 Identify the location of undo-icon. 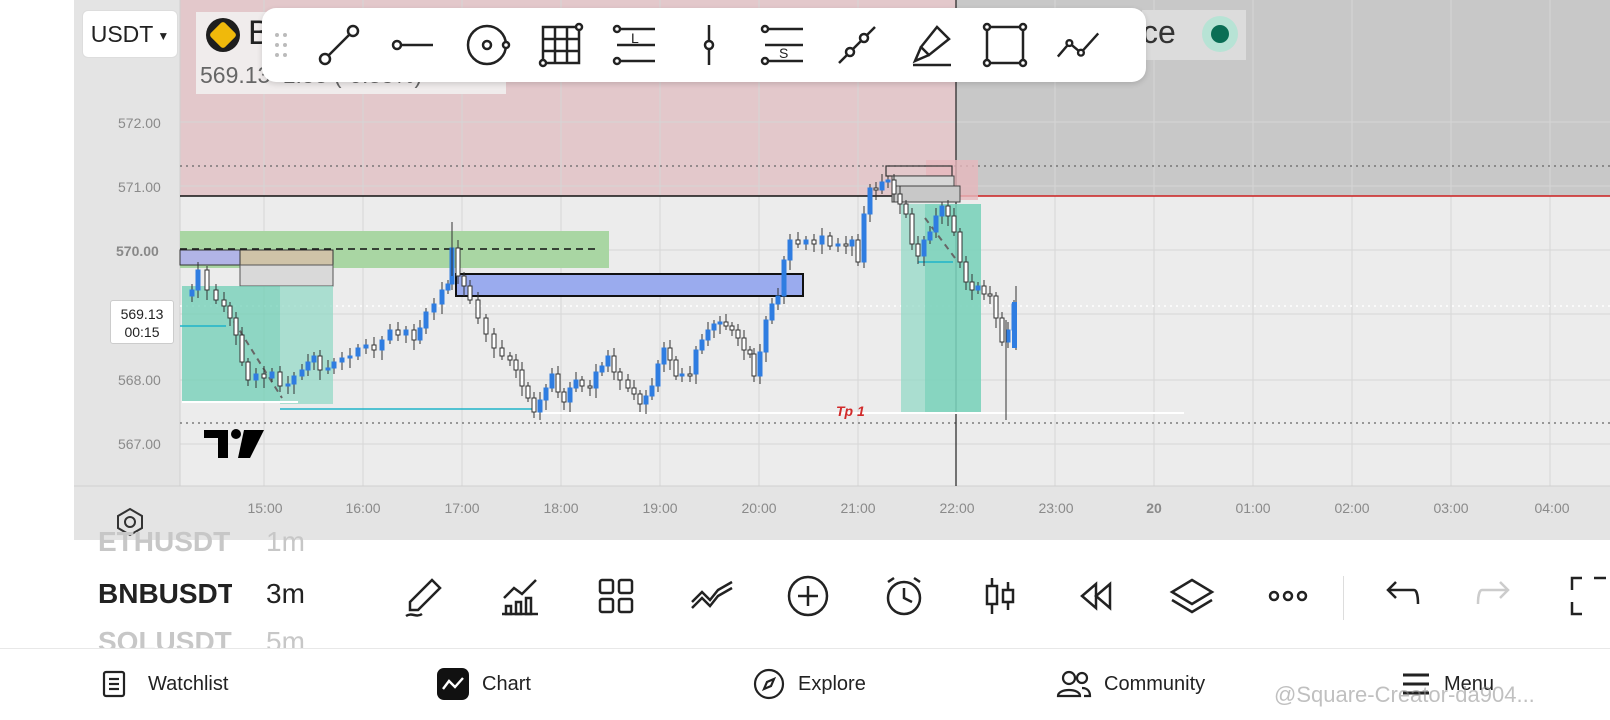
(1400, 596).